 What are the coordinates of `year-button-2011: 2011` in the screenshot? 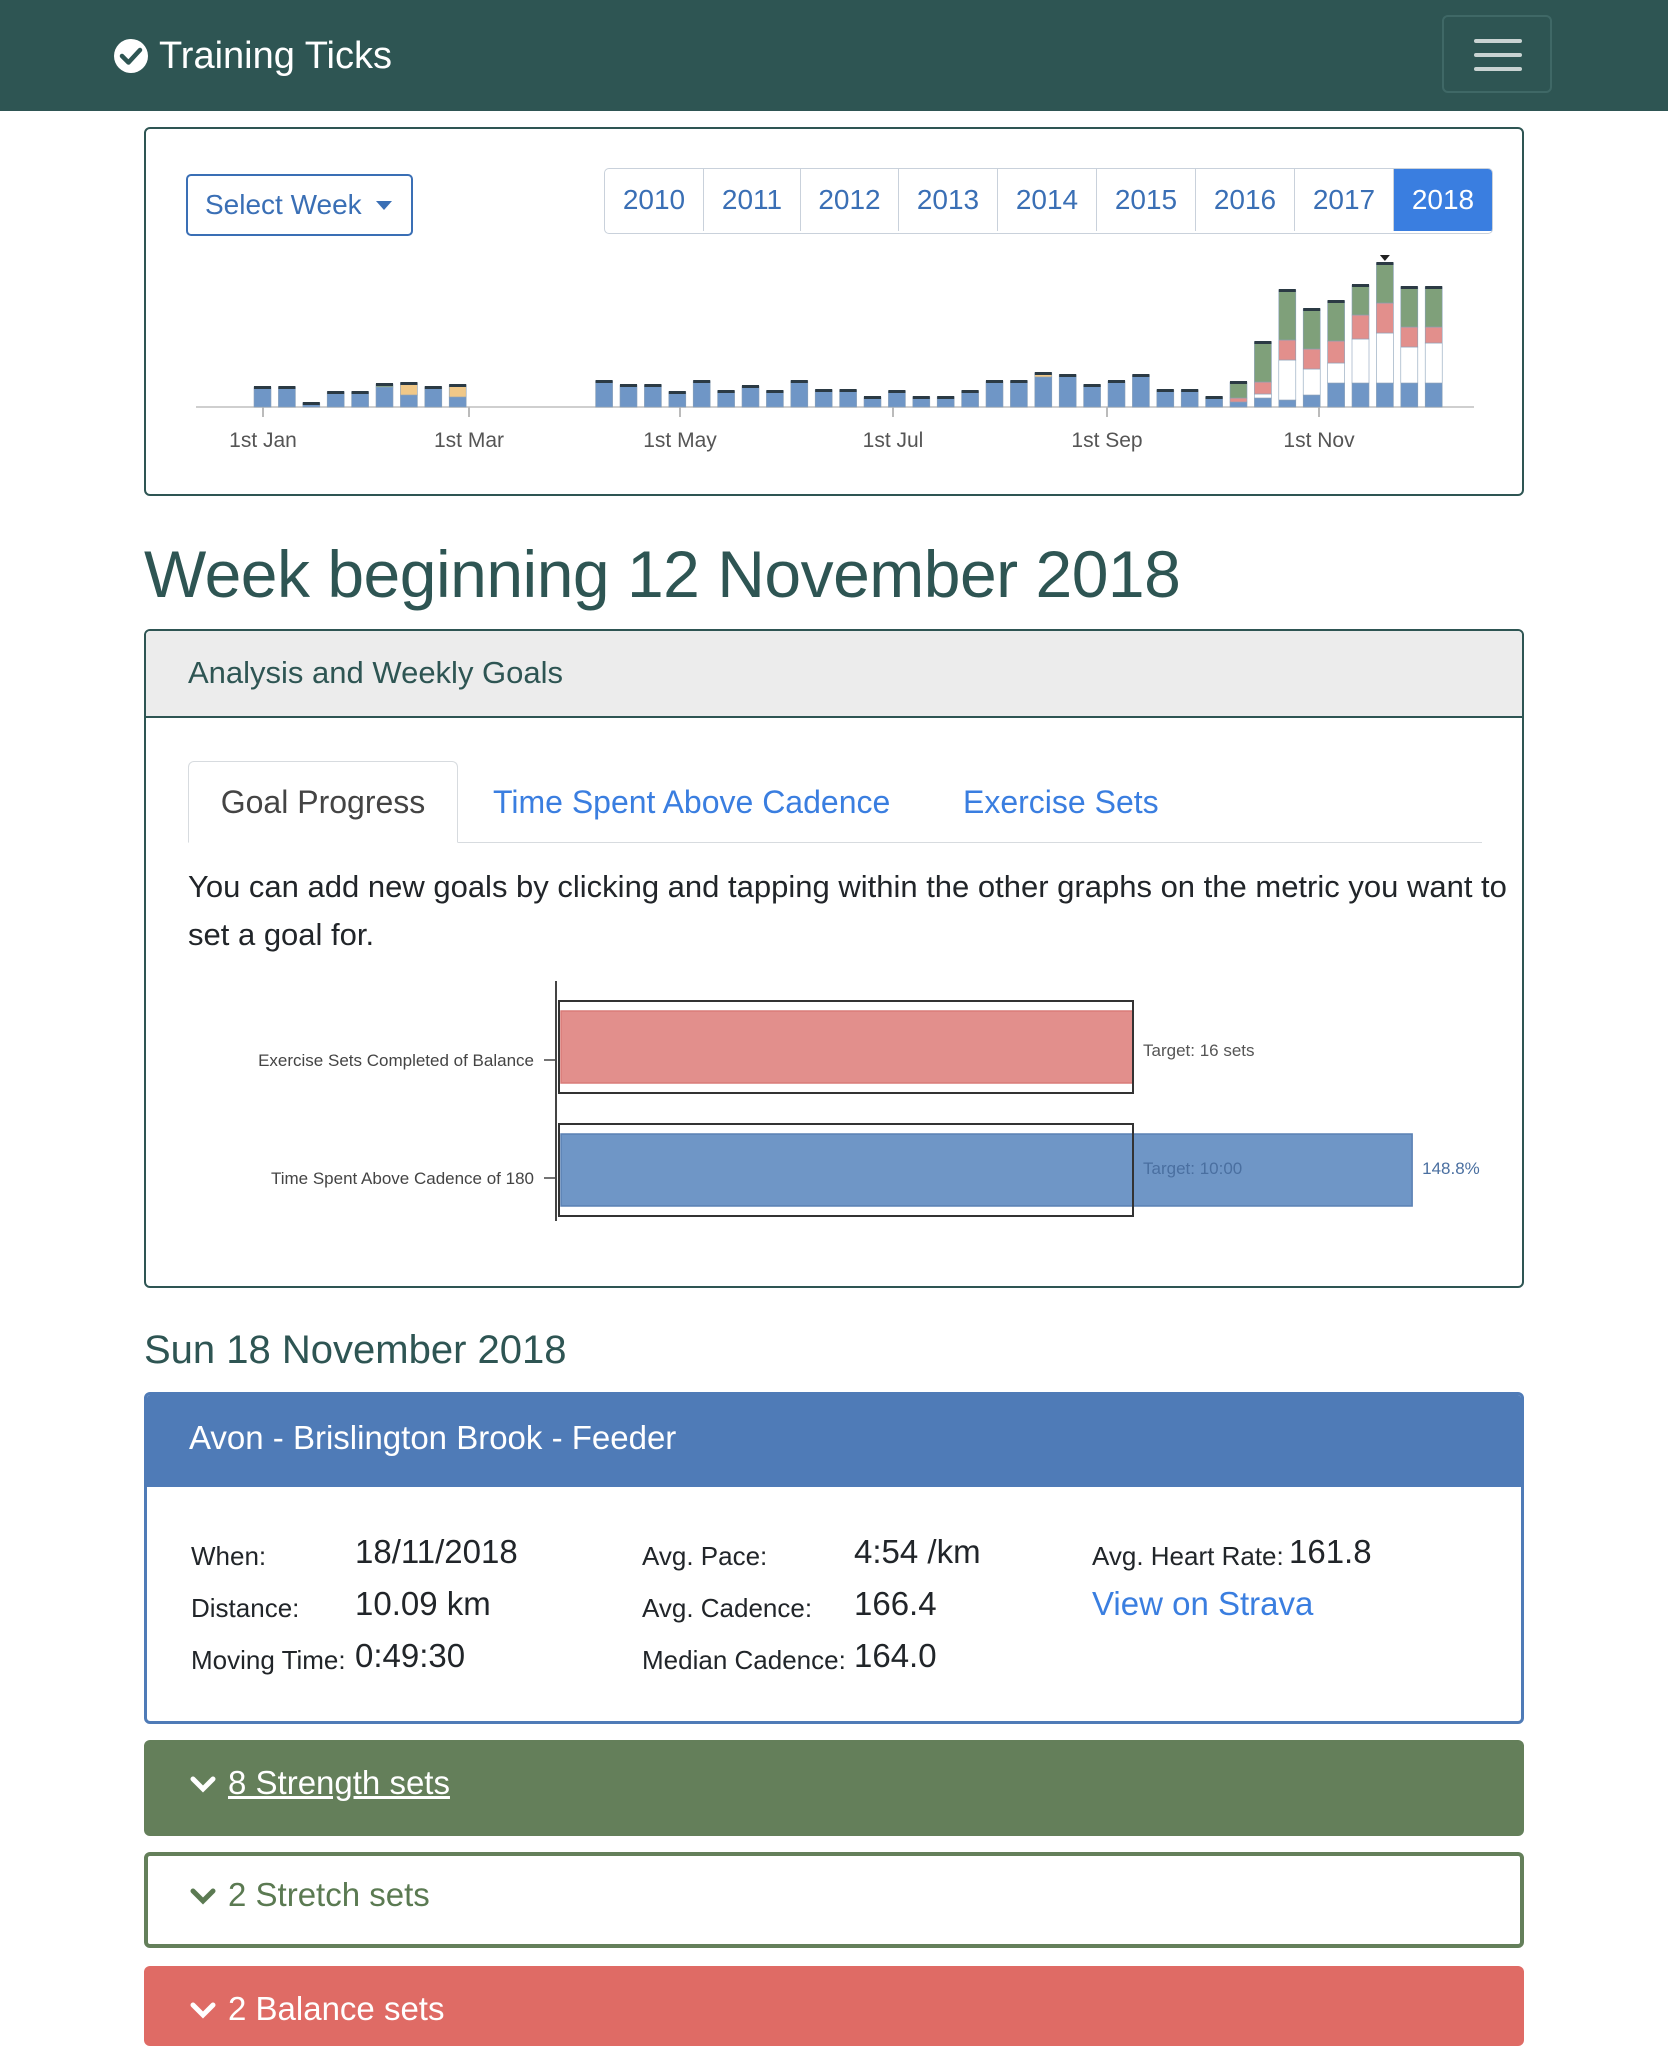 It's located at (752, 200).